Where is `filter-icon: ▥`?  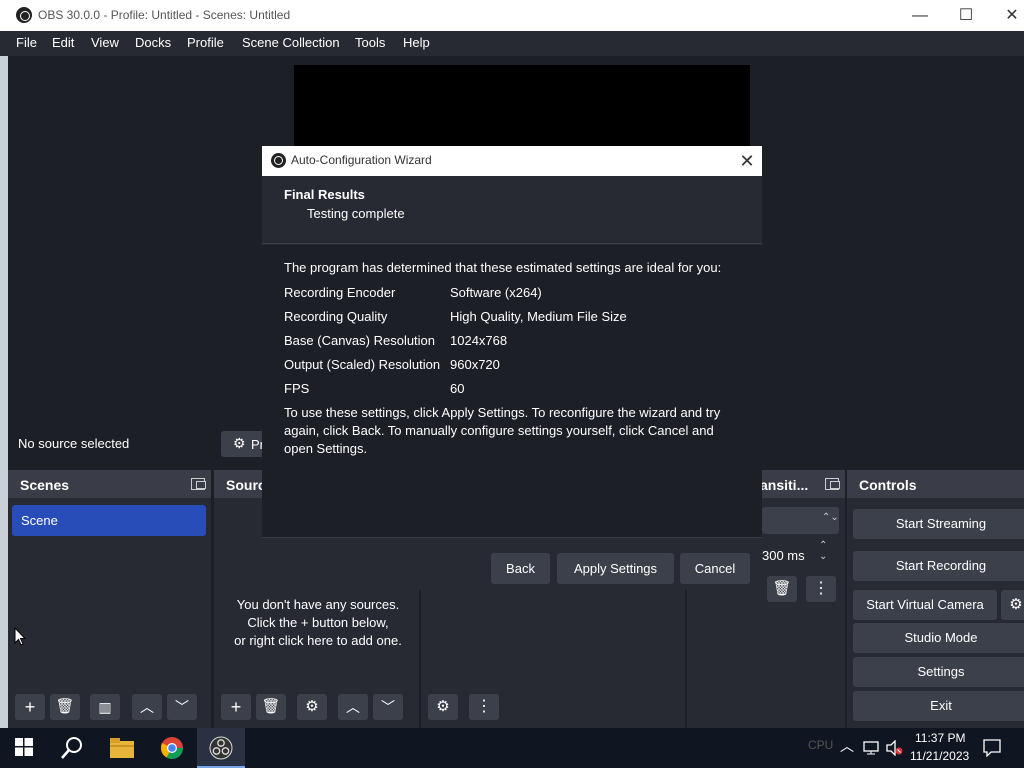 filter-icon: ▥ is located at coordinates (105, 707).